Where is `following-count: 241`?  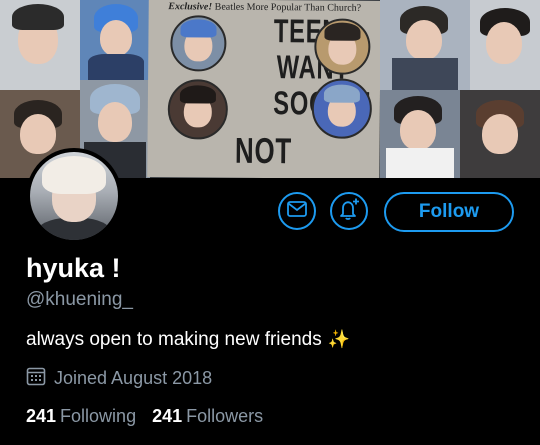 following-count: 241 is located at coordinates (41, 416).